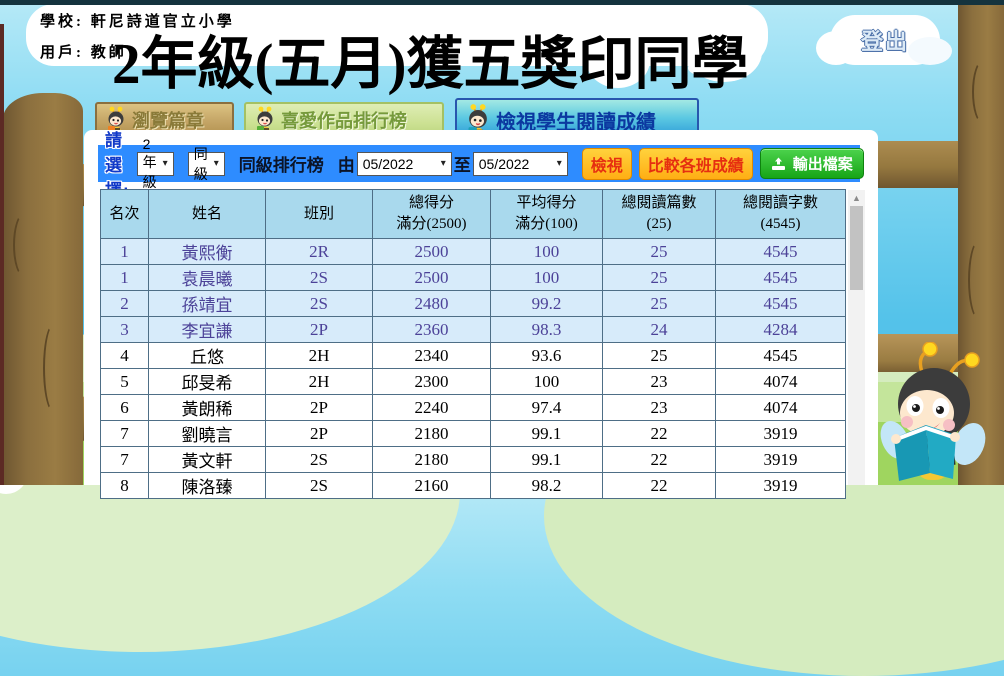  Describe the element at coordinates (281, 165) in the screenshot. I see `ranking-title-label: 同級排行榜` at that location.